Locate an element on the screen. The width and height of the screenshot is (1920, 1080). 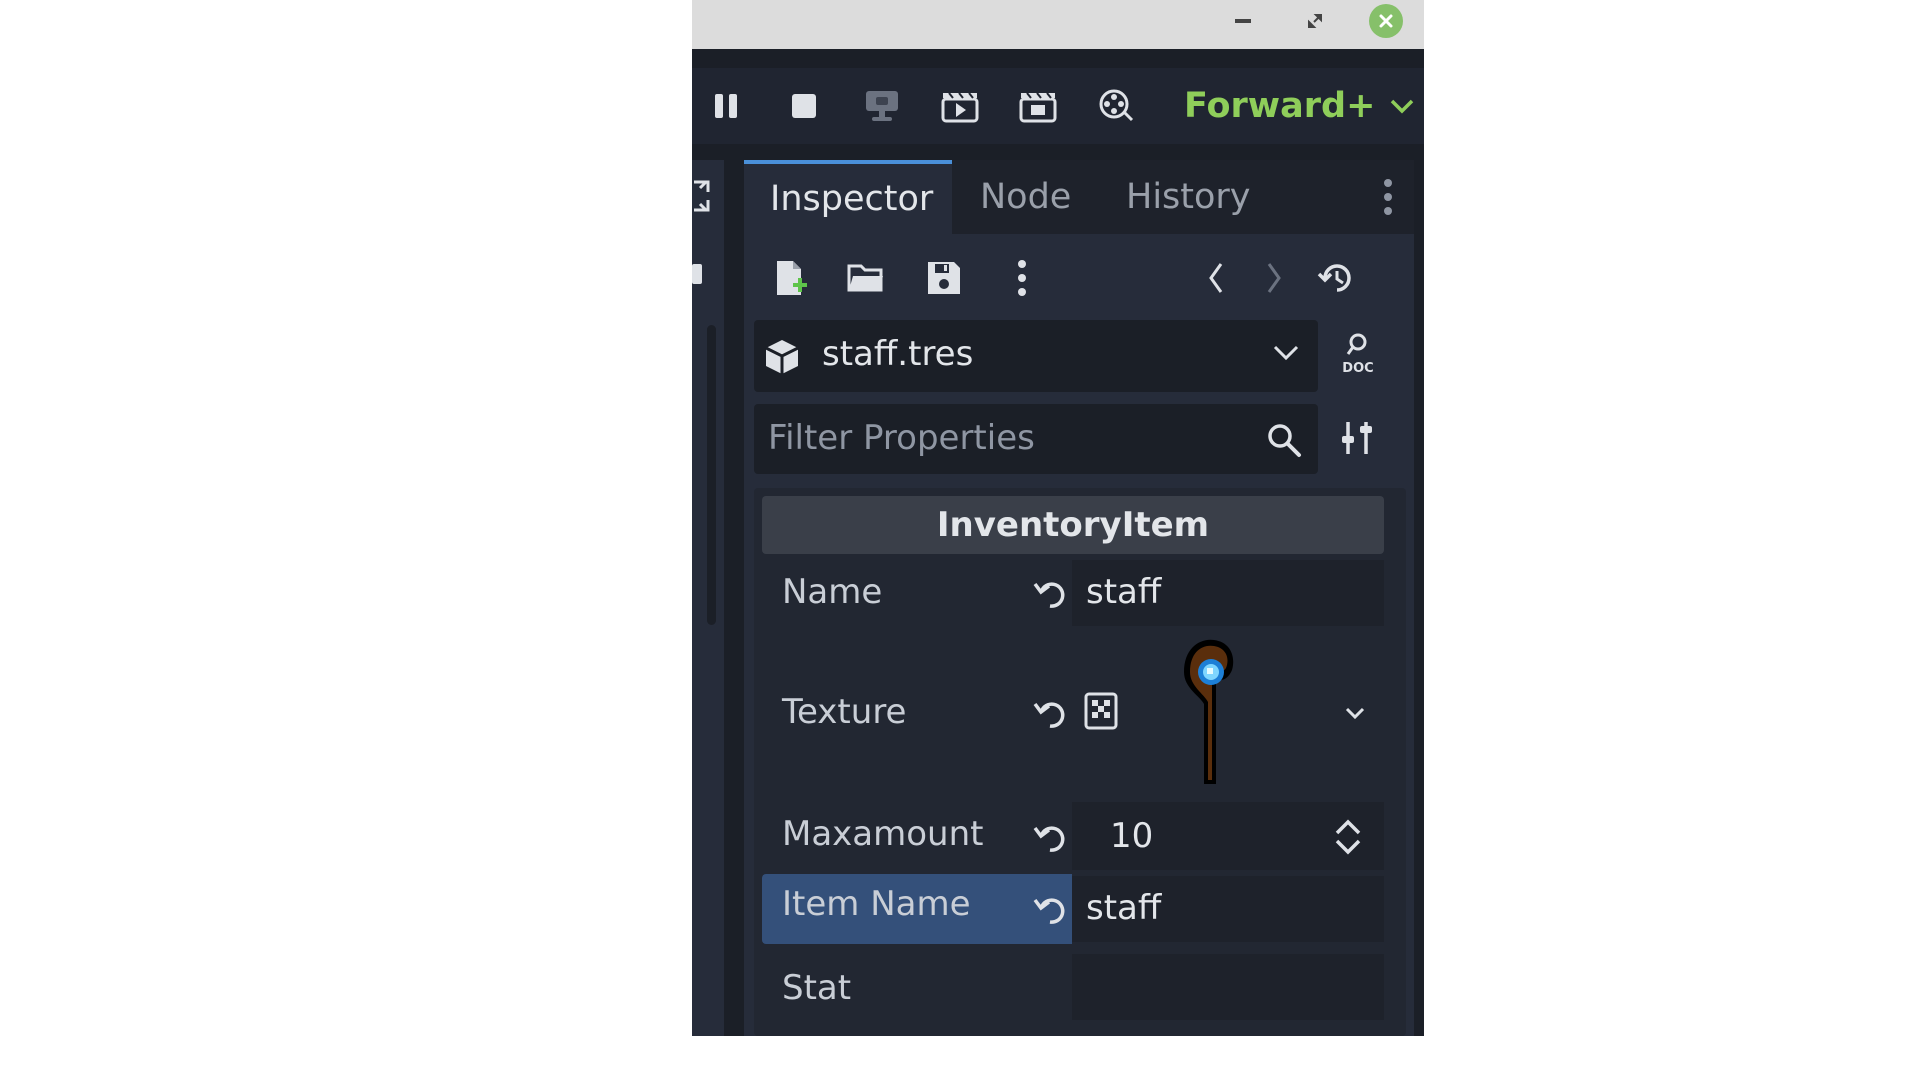
property-label: Texture is located at coordinates (844, 712).